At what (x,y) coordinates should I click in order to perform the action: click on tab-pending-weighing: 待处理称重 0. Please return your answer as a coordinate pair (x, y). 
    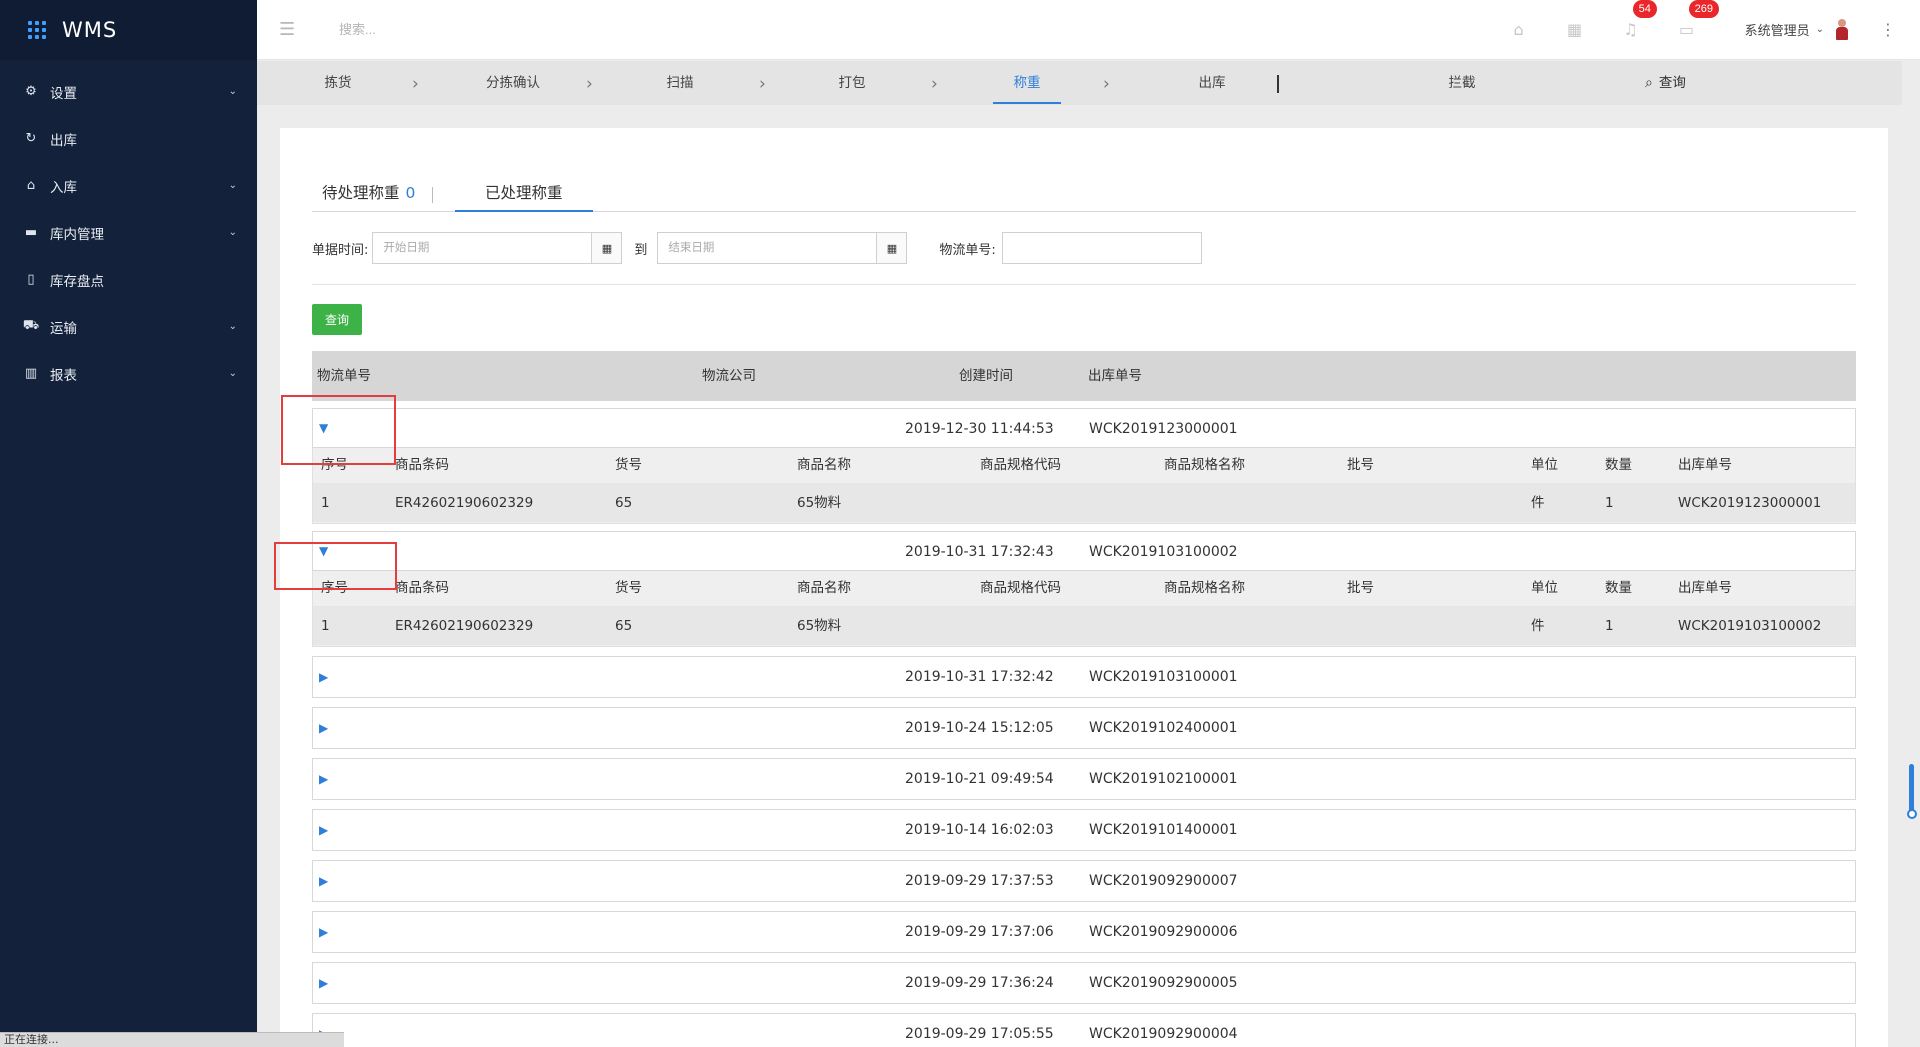
    Looking at the image, I should click on (368, 193).